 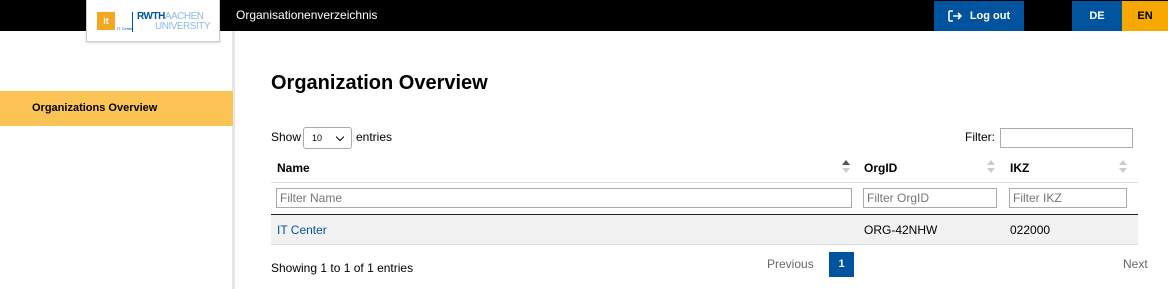 I want to click on it-center-logo-mark: it, so click(x=106, y=21).